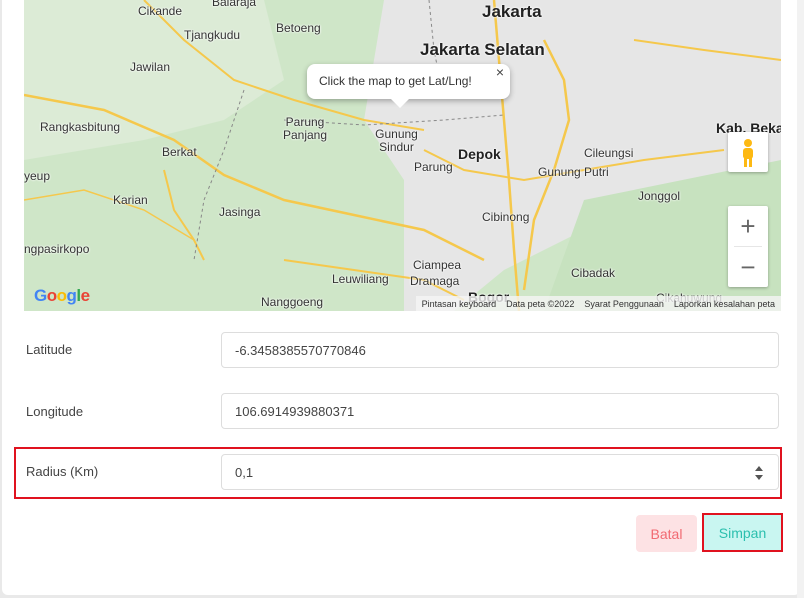  I want to click on tooltip-text: Click the map to get Lat/Lng!, so click(395, 81).